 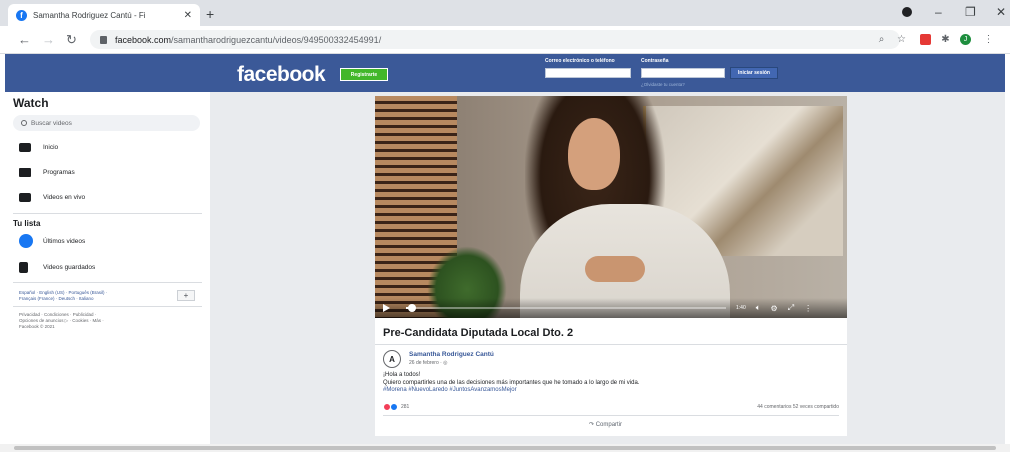 I want to click on profile-avatar-icon: J, so click(x=965, y=39).